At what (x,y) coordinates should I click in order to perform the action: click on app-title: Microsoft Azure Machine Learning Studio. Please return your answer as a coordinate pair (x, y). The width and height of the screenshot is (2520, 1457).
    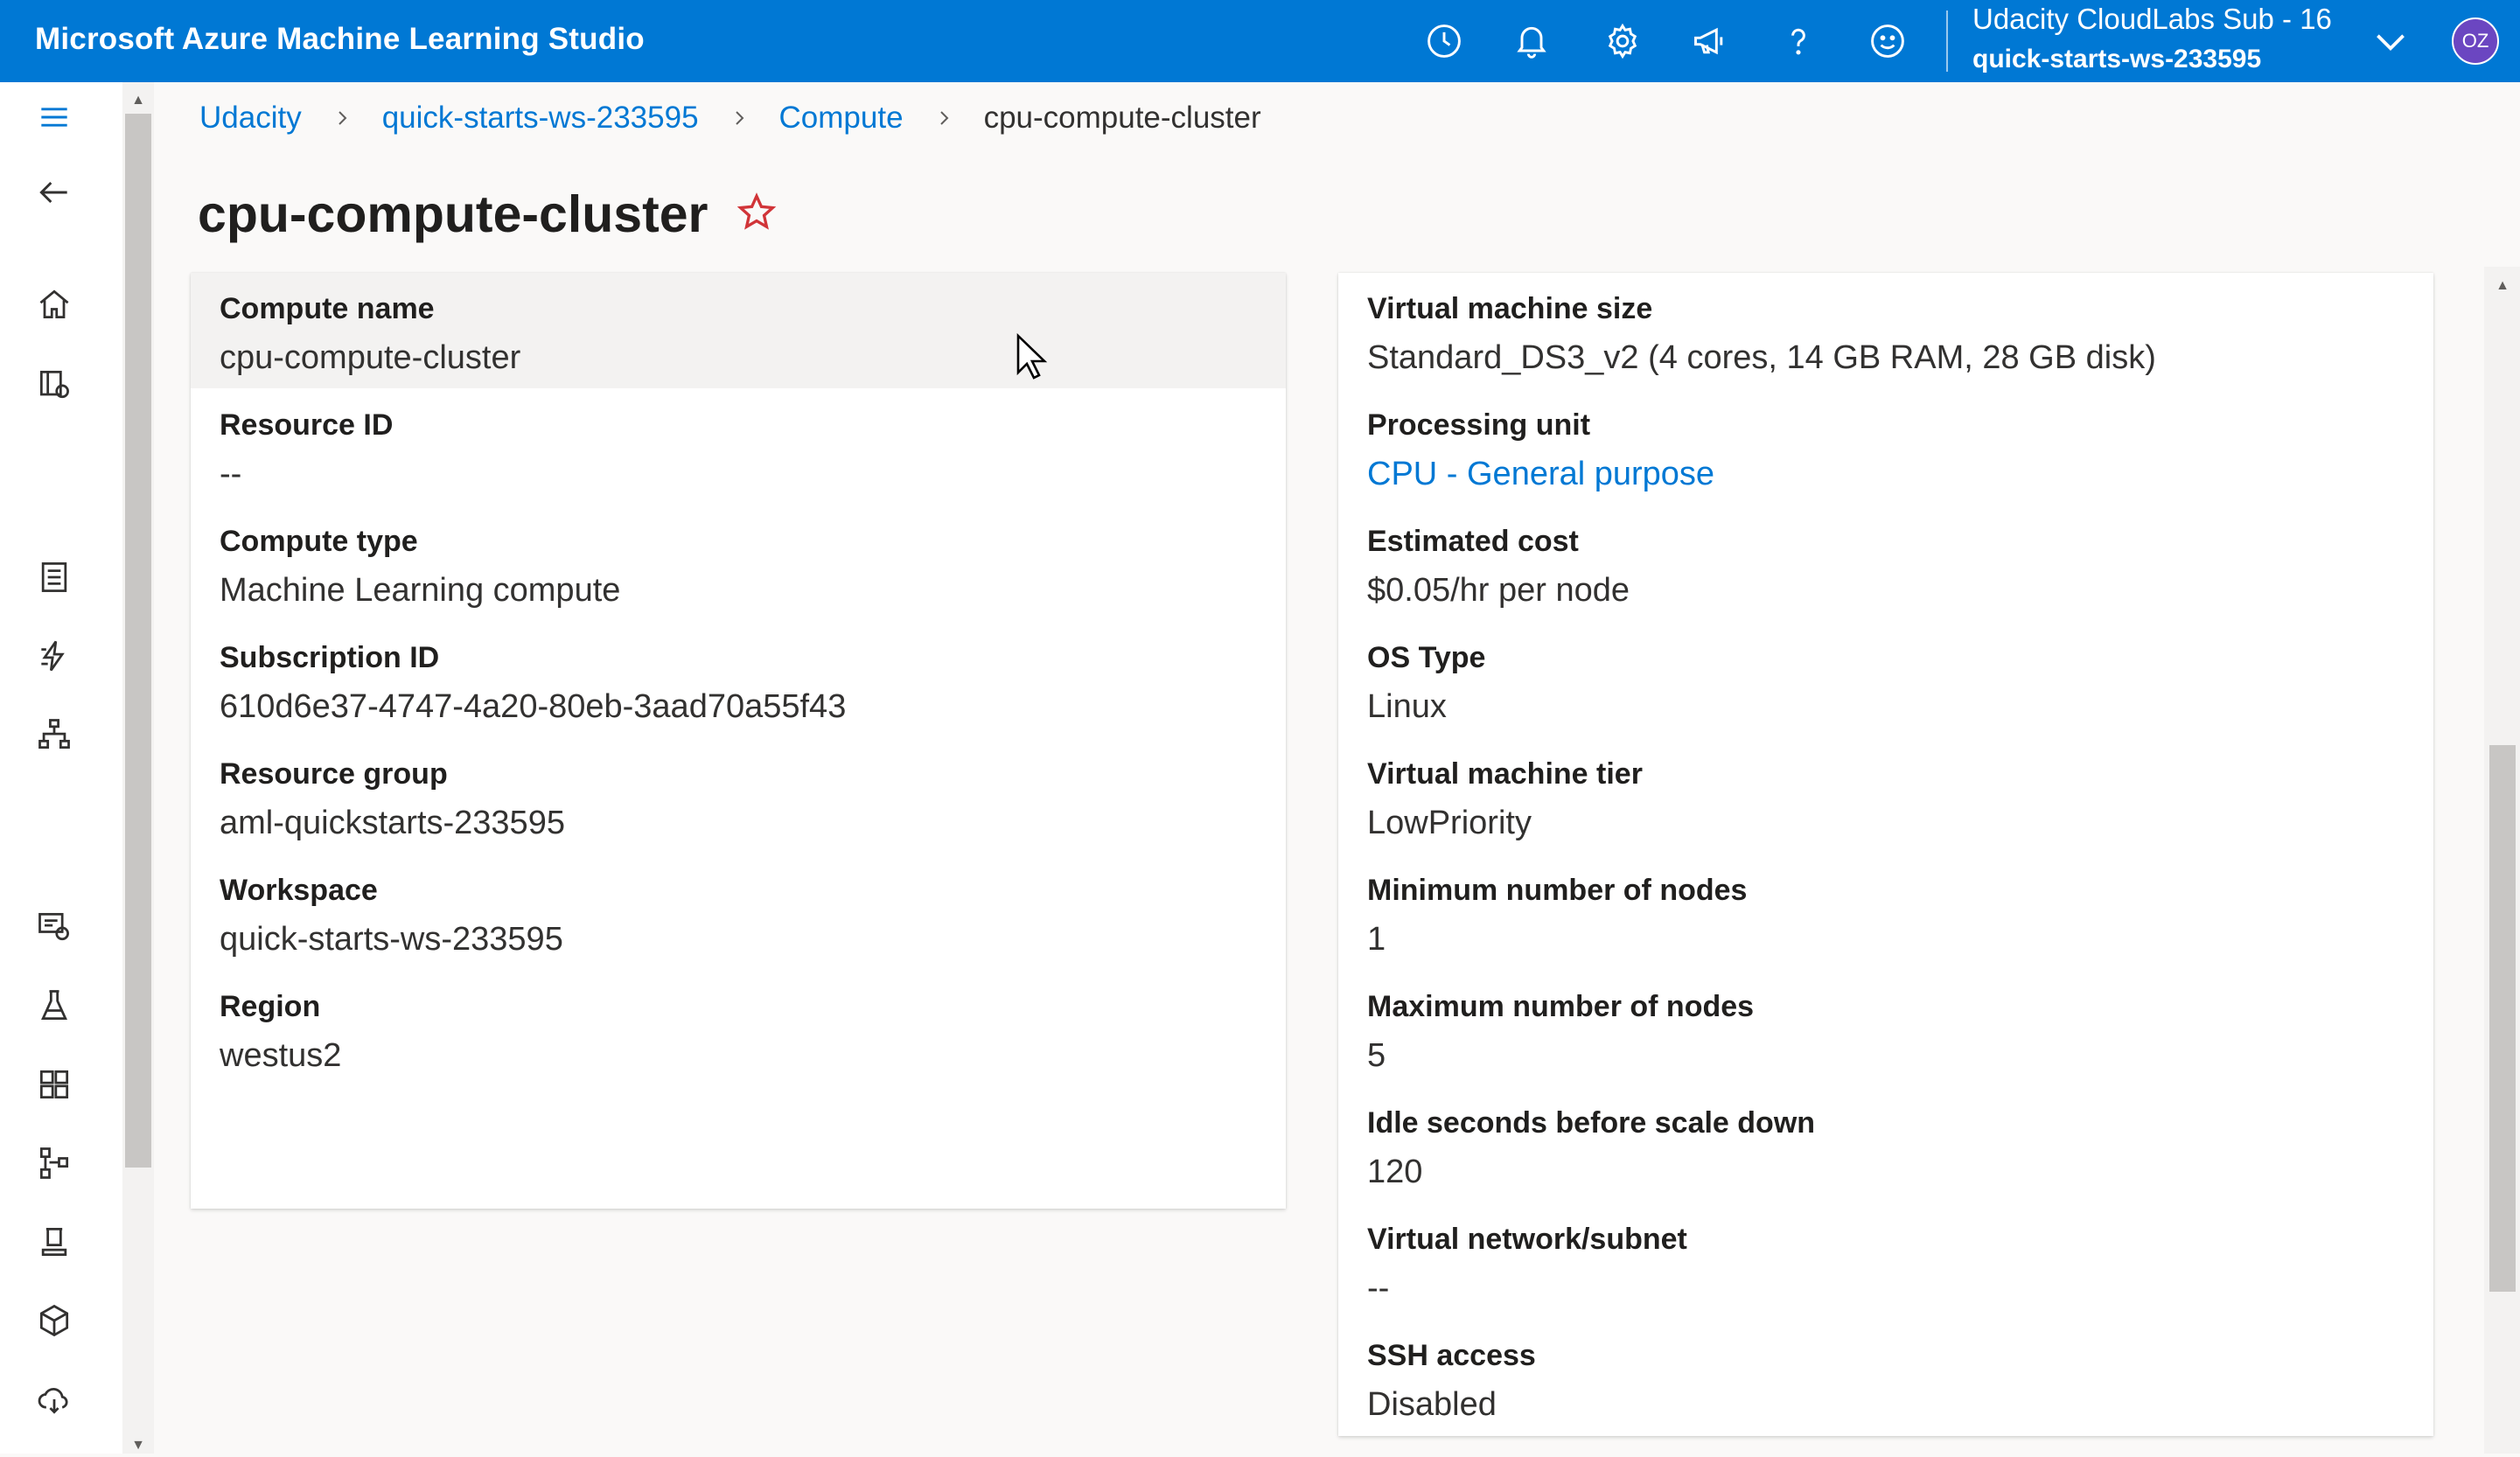
    Looking at the image, I should click on (340, 41).